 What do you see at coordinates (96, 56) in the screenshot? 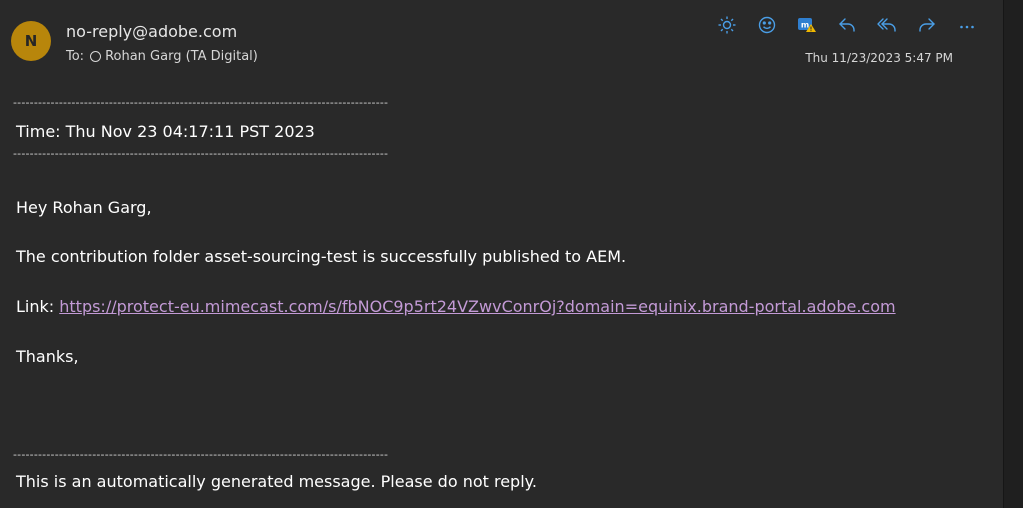
I see `presence-status-icon` at bounding box center [96, 56].